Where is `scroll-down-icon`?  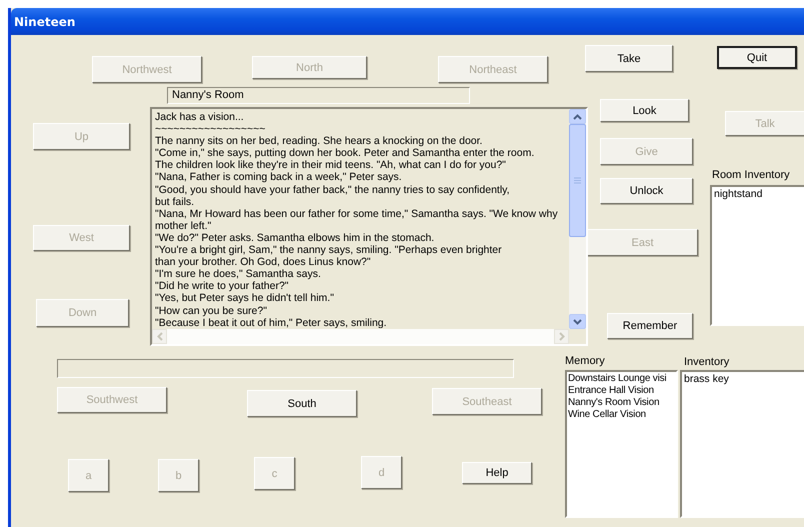
scroll-down-icon is located at coordinates (577, 321).